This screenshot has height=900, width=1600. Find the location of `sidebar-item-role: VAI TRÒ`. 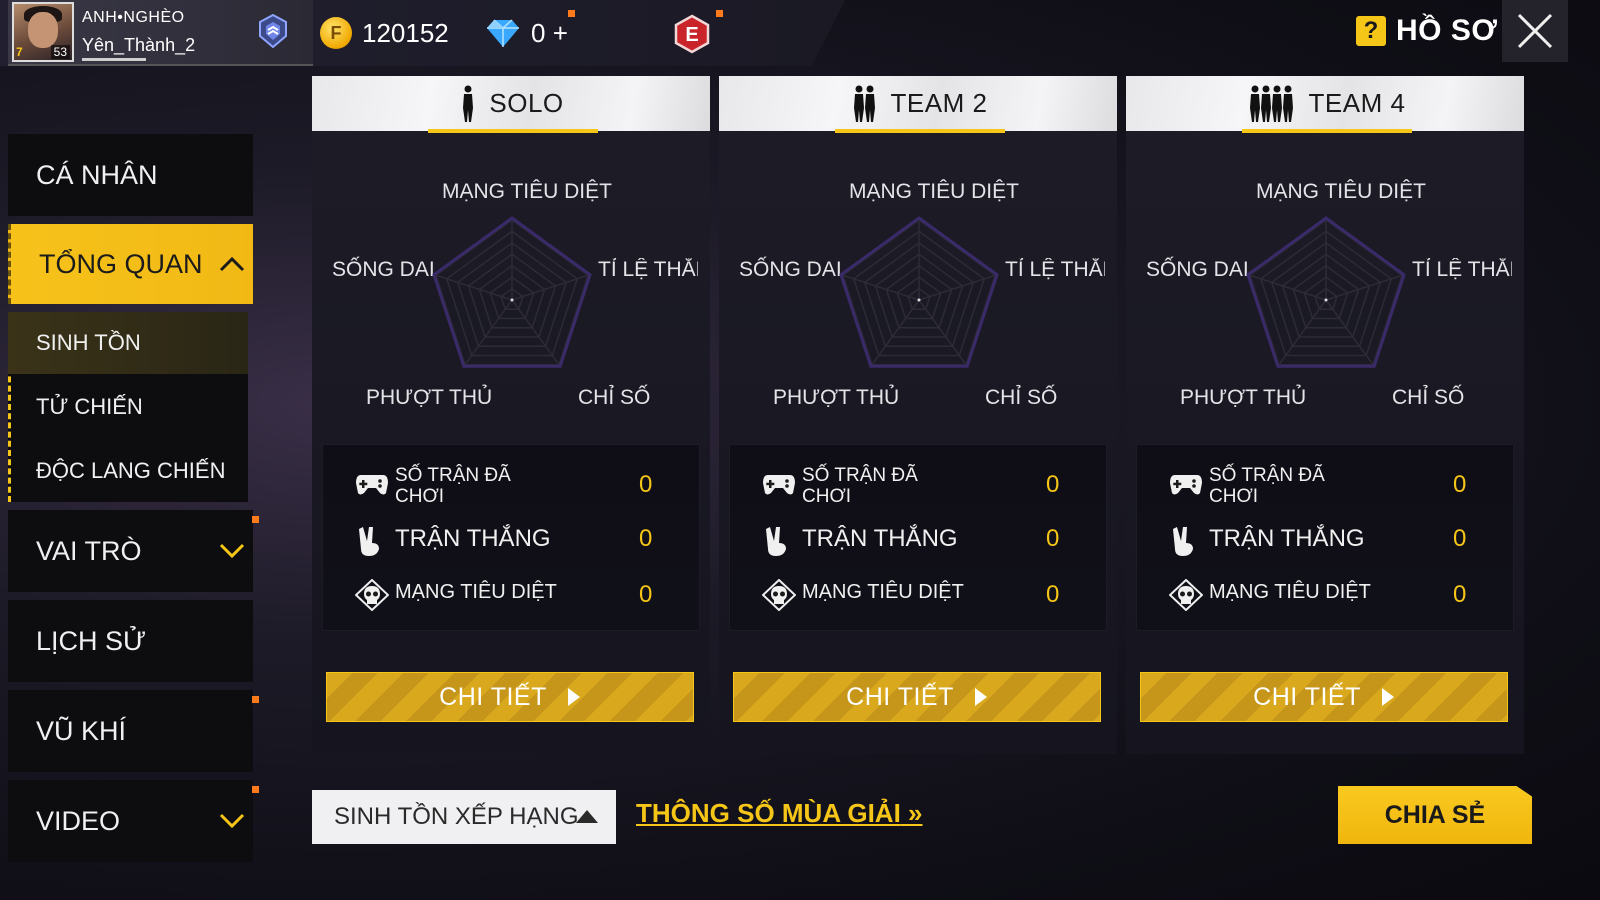

sidebar-item-role: VAI TRÒ is located at coordinates (130, 551).